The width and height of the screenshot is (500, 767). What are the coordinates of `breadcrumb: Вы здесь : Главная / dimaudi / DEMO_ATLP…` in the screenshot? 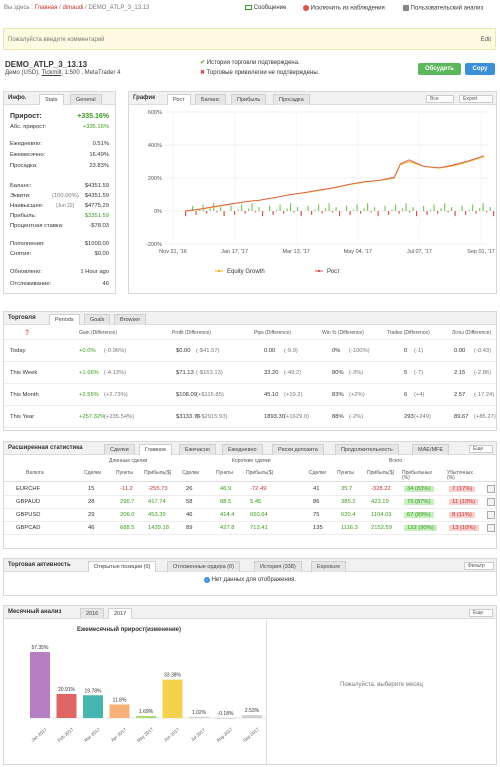 It's located at (76, 8).